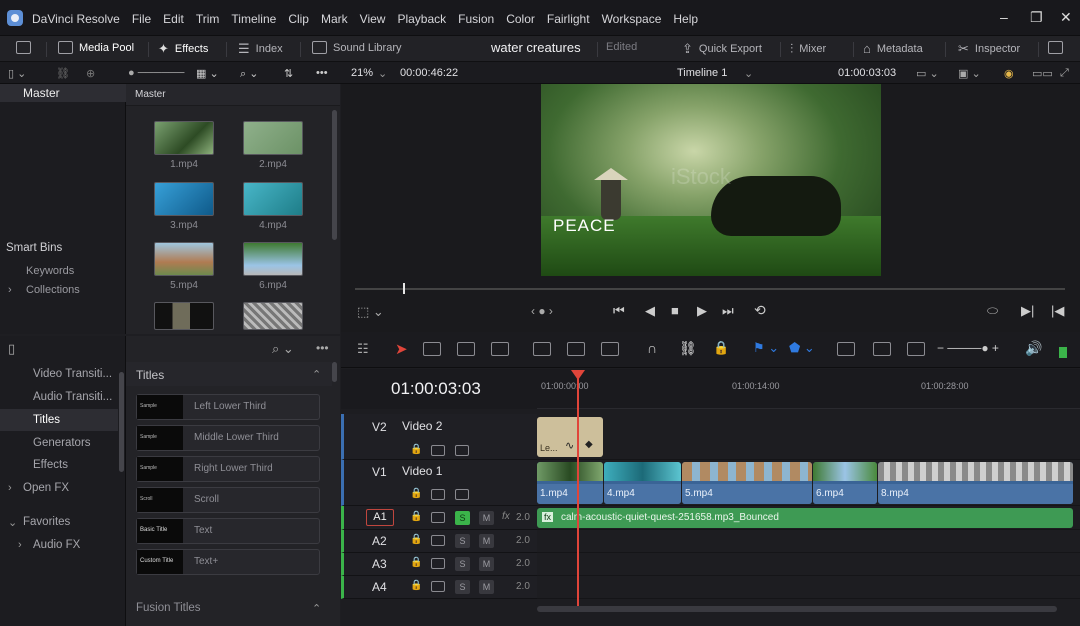 Image resolution: width=1080 pixels, height=626 pixels. What do you see at coordinates (208, 19) in the screenshot?
I see `menu-trim: Trim` at bounding box center [208, 19].